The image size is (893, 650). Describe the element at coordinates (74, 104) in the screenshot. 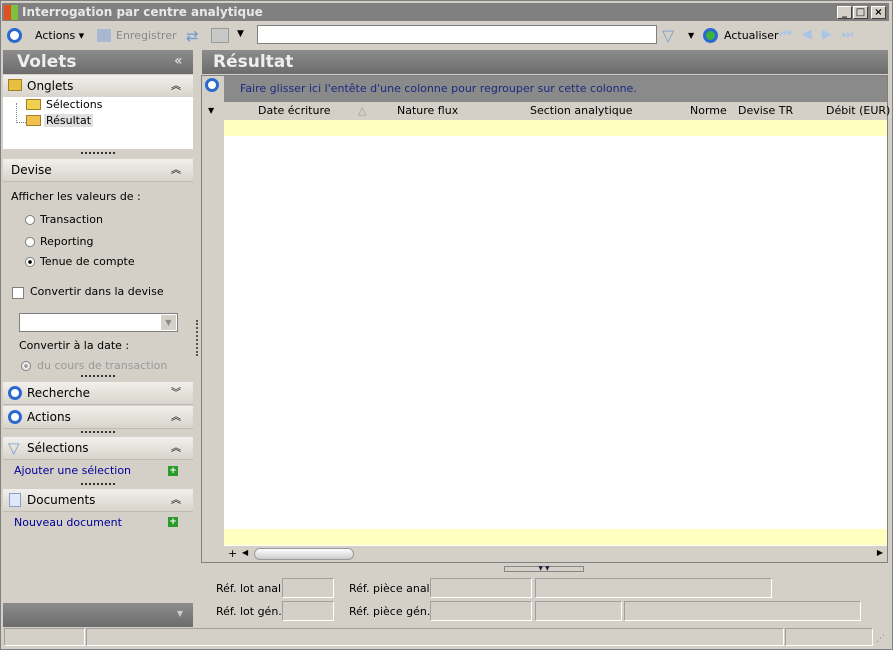

I see `tree-item-selections: Sélections` at that location.